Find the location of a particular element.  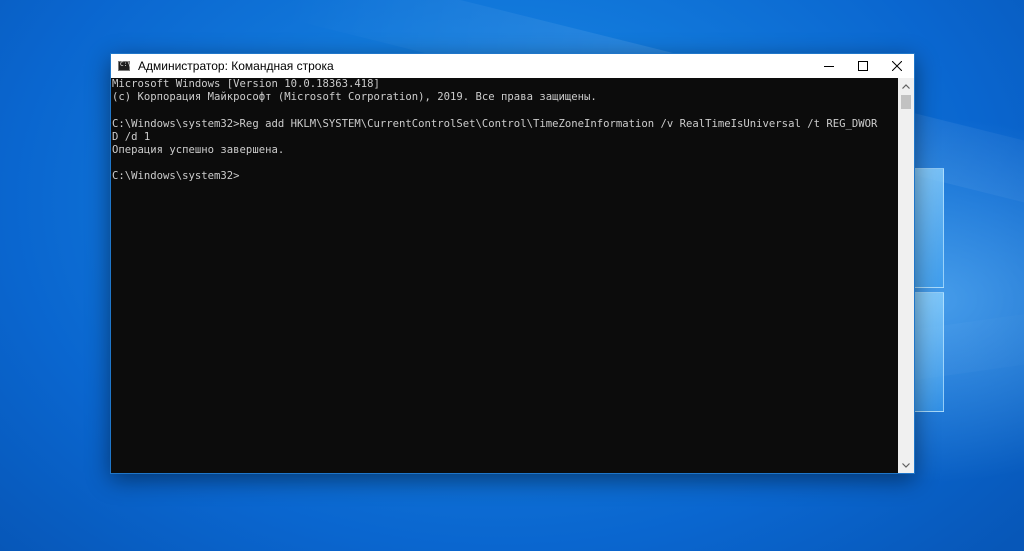

cmd-icon is located at coordinates (124, 66).